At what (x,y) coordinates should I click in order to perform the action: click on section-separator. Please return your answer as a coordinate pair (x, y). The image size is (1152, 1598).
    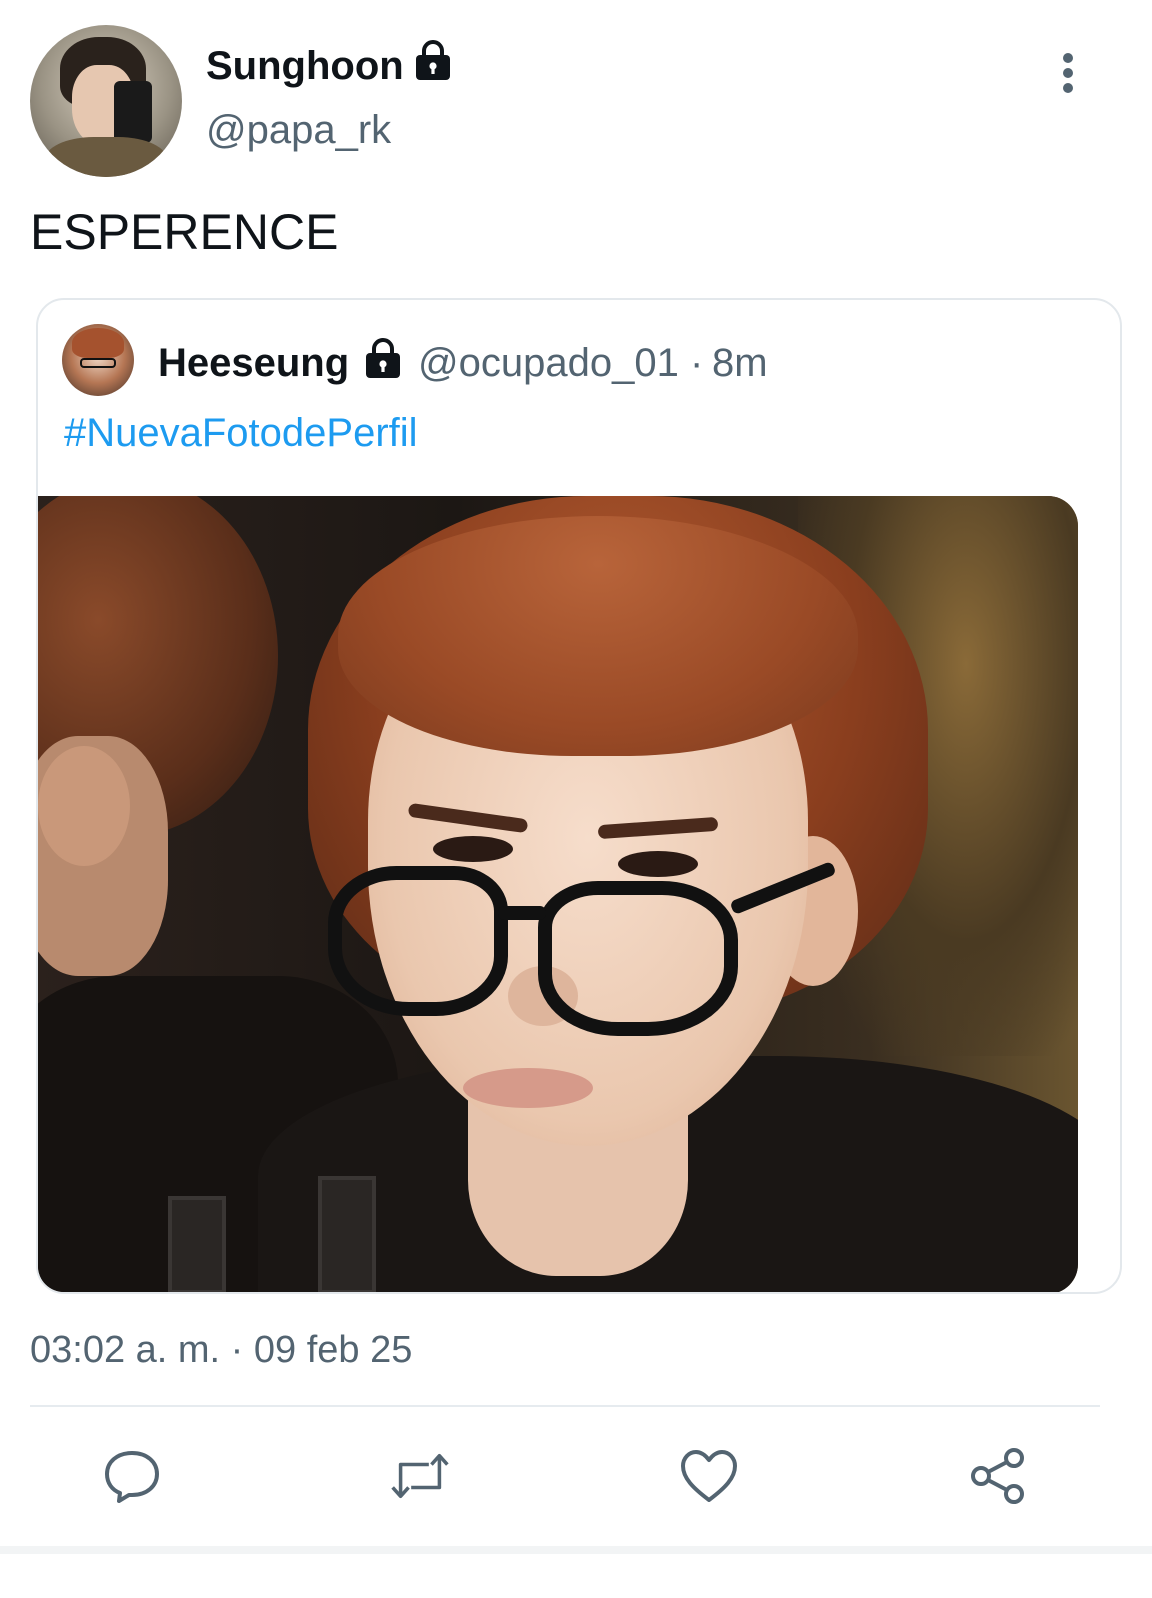
    Looking at the image, I should click on (576, 1550).